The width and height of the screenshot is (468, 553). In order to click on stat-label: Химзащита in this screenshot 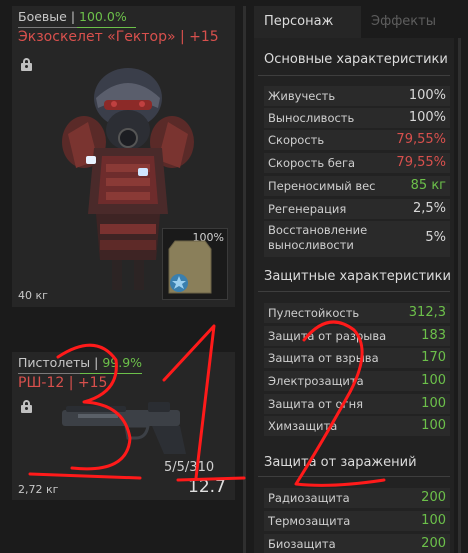, I will do `click(303, 426)`.